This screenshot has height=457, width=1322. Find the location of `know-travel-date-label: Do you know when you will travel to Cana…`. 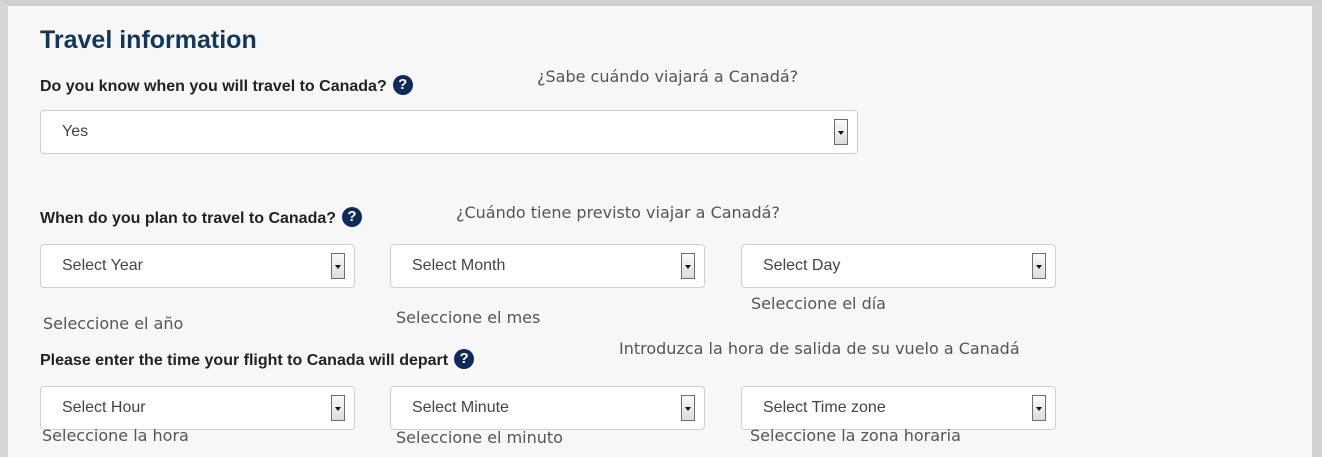

know-travel-date-label: Do you know when you will travel to Cana… is located at coordinates (213, 86).